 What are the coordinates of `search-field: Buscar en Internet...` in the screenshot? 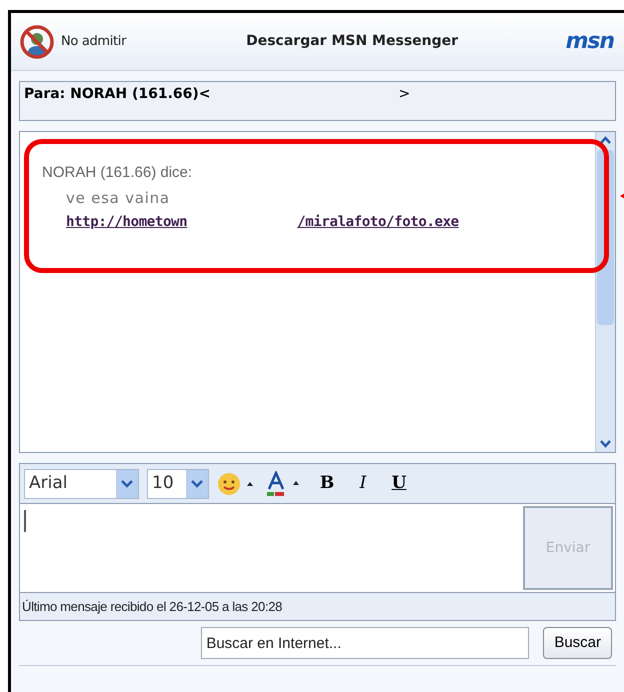 It's located at (365, 643).